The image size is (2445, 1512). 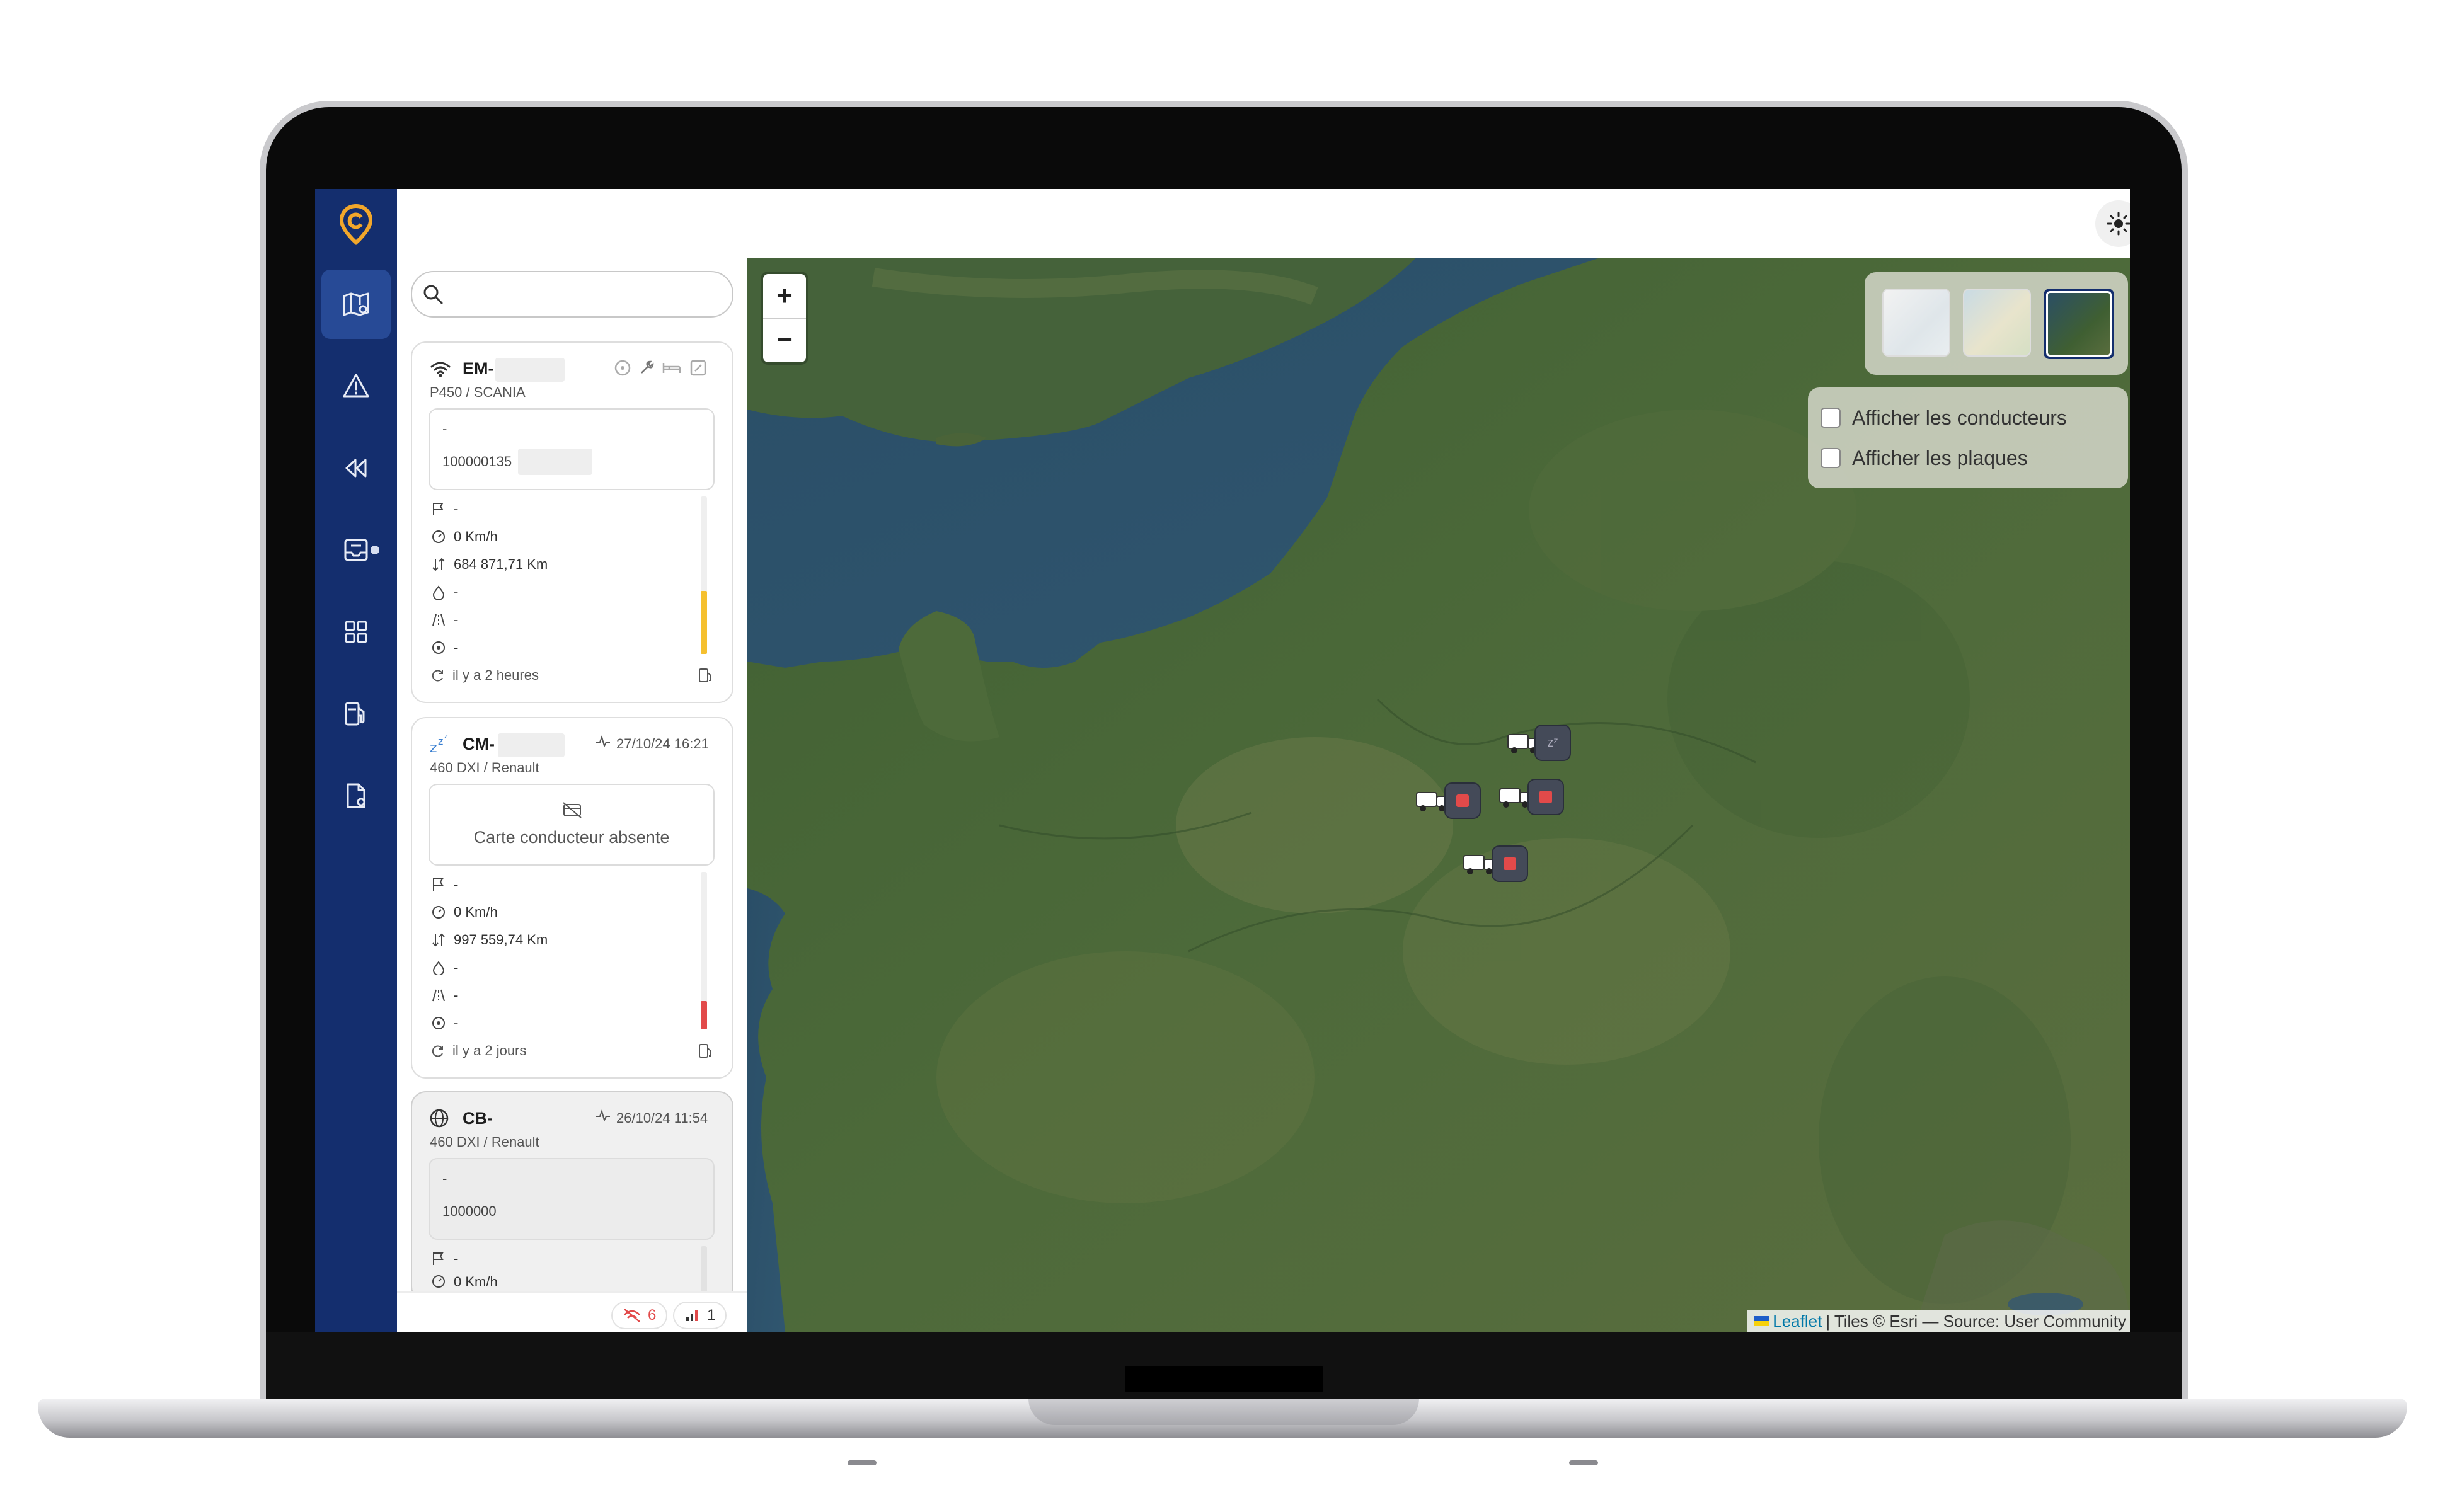 What do you see at coordinates (572, 1312) in the screenshot?
I see `status-legend-bar: 6 1` at bounding box center [572, 1312].